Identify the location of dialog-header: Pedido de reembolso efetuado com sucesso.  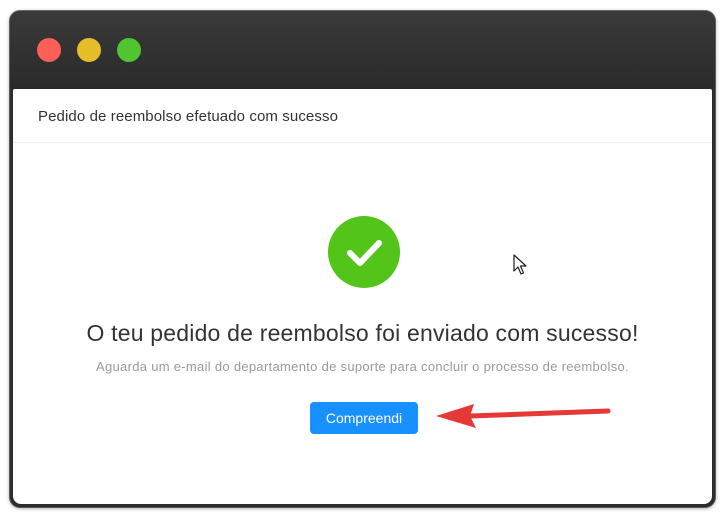
(362, 116).